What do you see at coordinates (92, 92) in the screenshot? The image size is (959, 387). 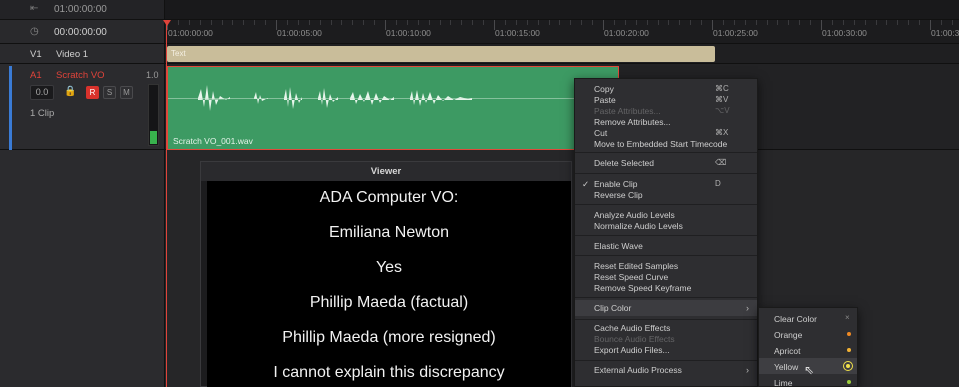 I see `record-arm-button: R` at bounding box center [92, 92].